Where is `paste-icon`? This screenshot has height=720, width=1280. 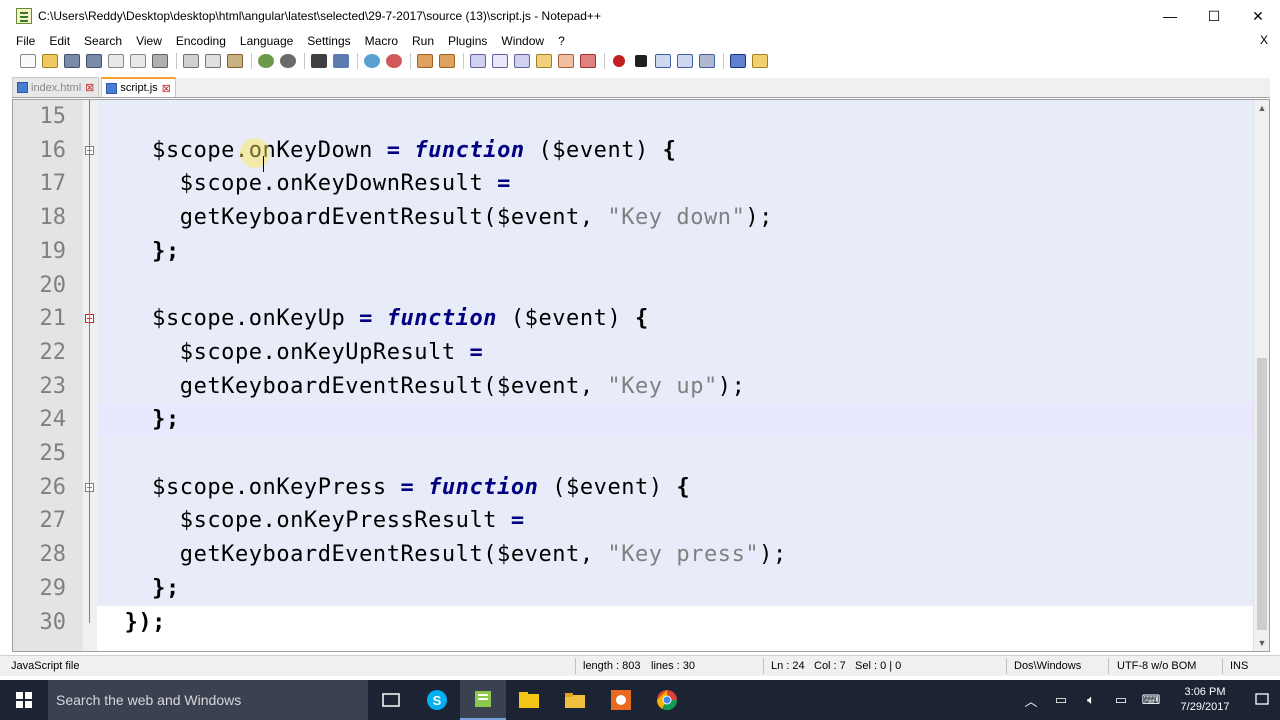
paste-icon is located at coordinates (235, 61).